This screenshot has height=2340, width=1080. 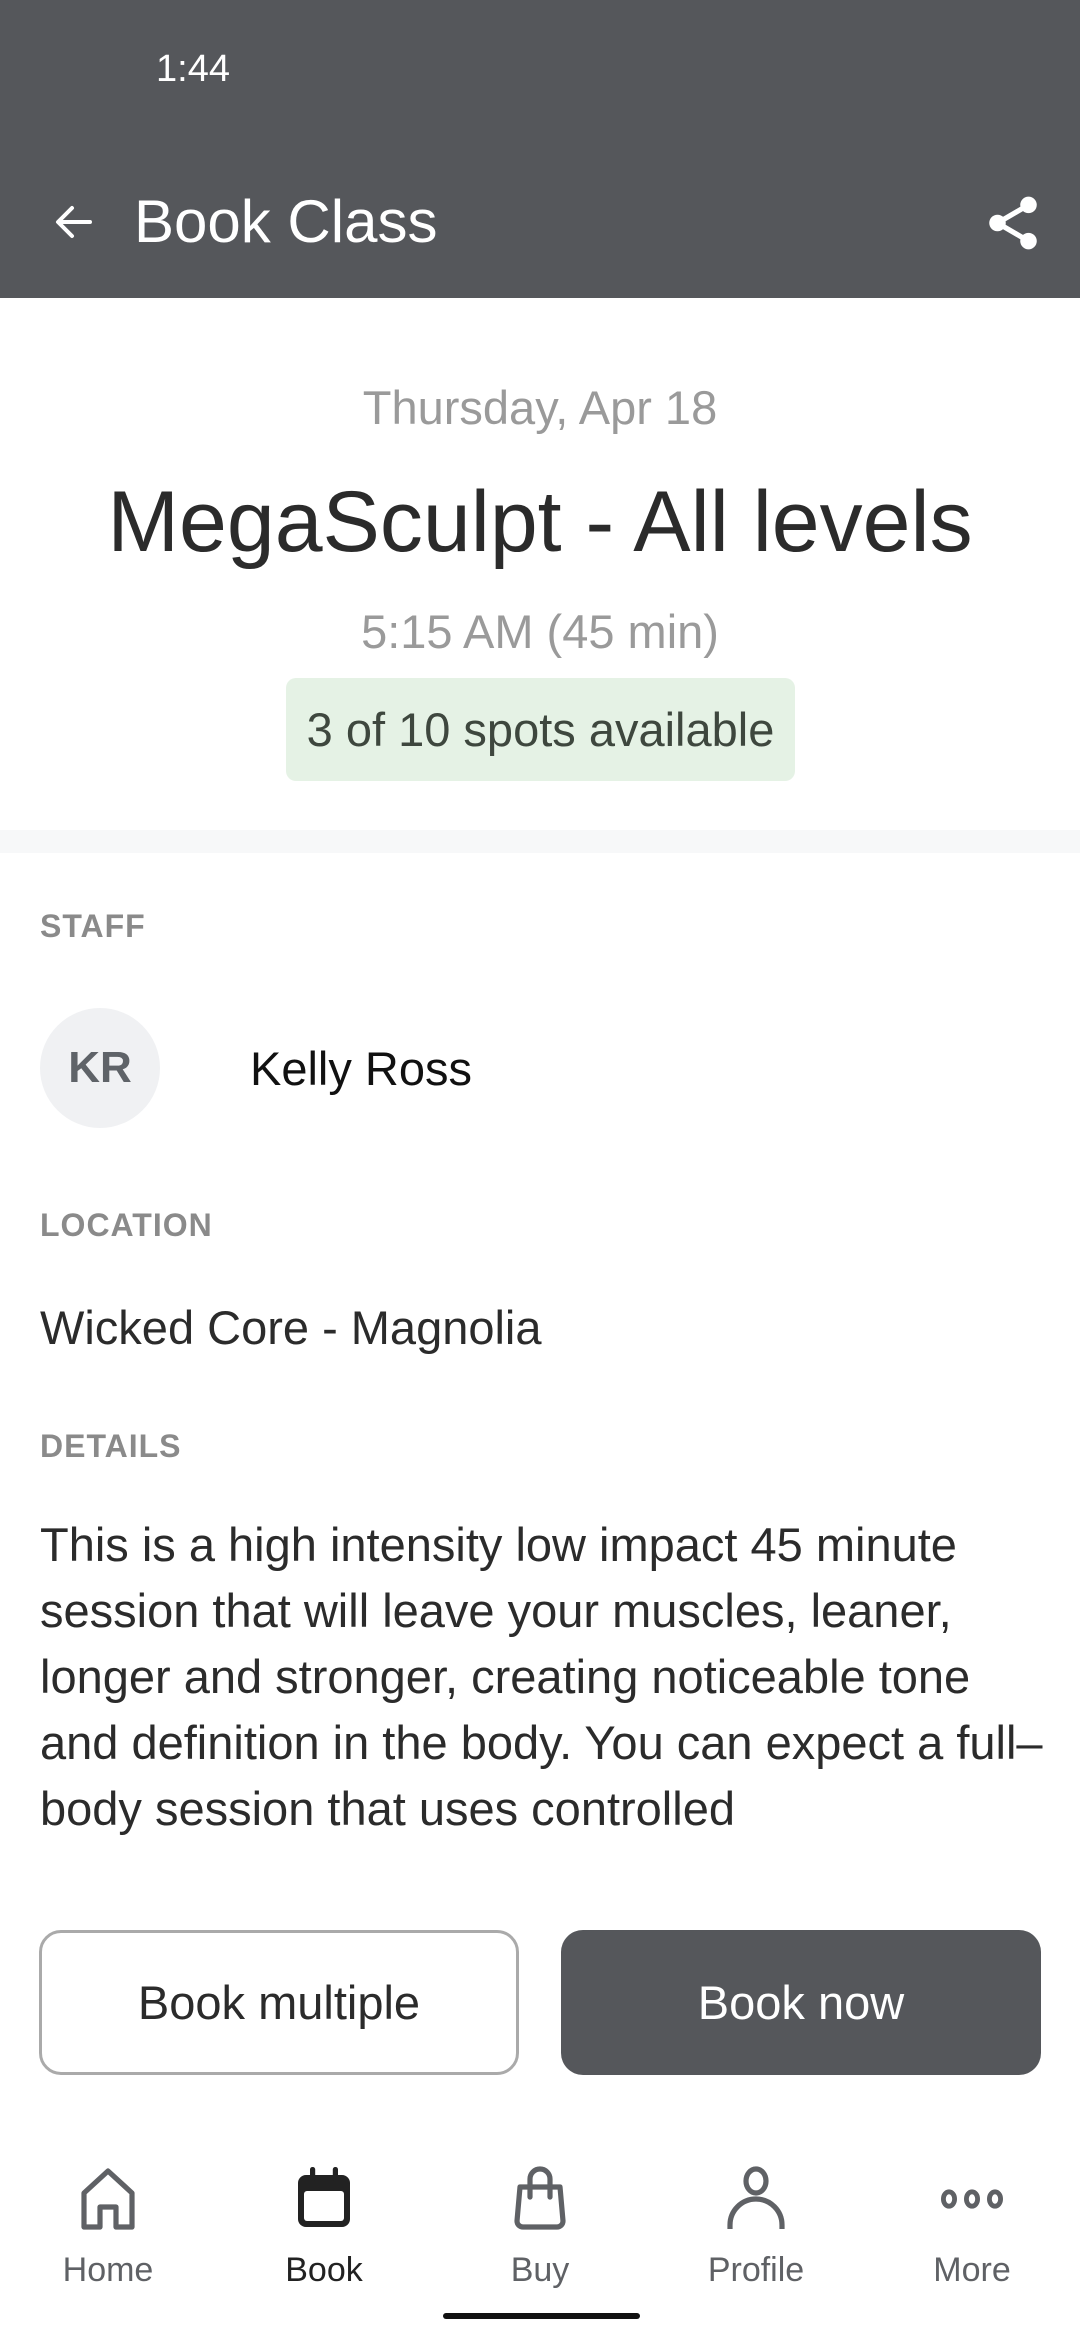 What do you see at coordinates (291, 1327) in the screenshot?
I see `location-value: Wicked Core - Magnolia` at bounding box center [291, 1327].